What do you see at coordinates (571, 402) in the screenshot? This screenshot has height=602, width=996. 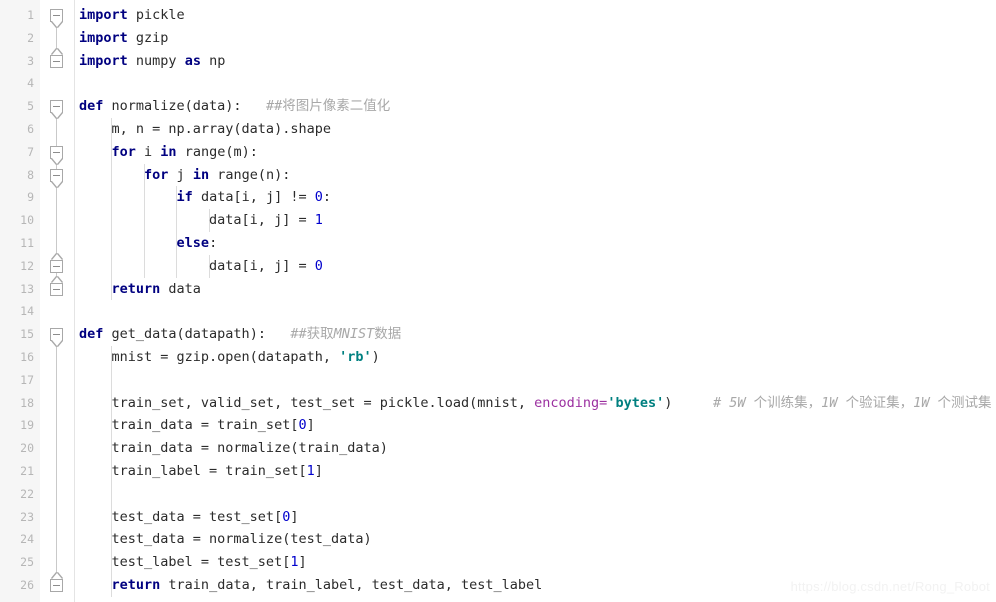 I see `token-named-parameter: encoding=` at bounding box center [571, 402].